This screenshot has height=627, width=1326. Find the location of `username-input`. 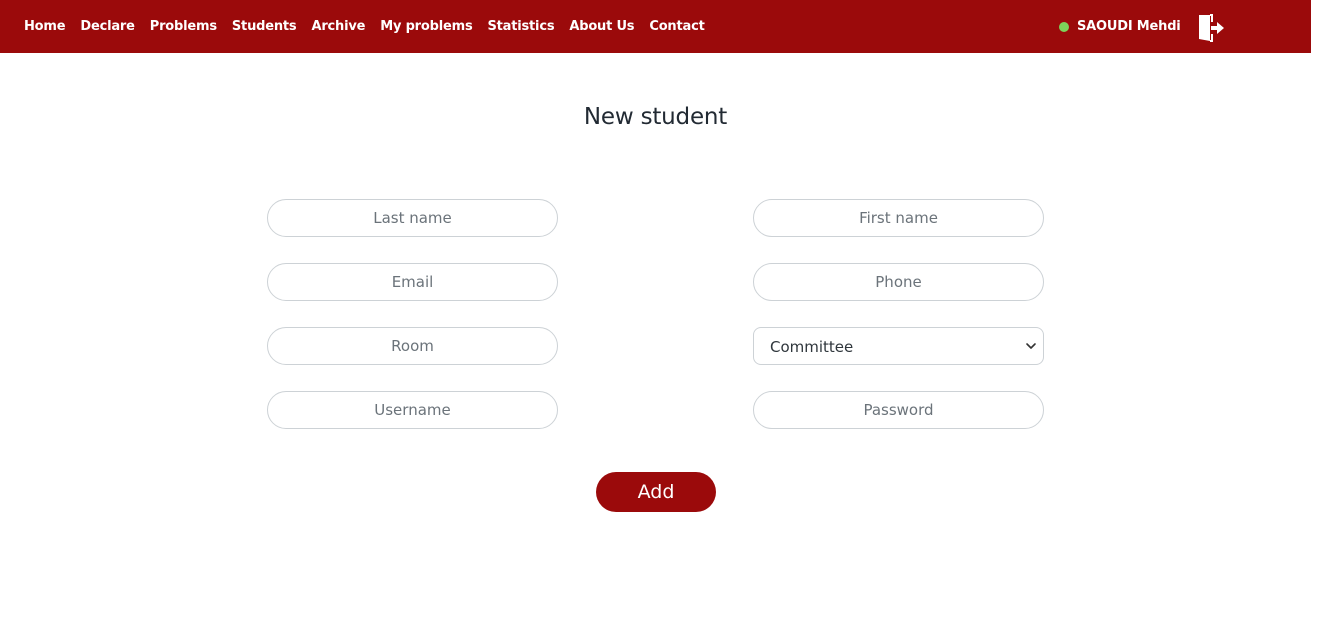

username-input is located at coordinates (412, 410).